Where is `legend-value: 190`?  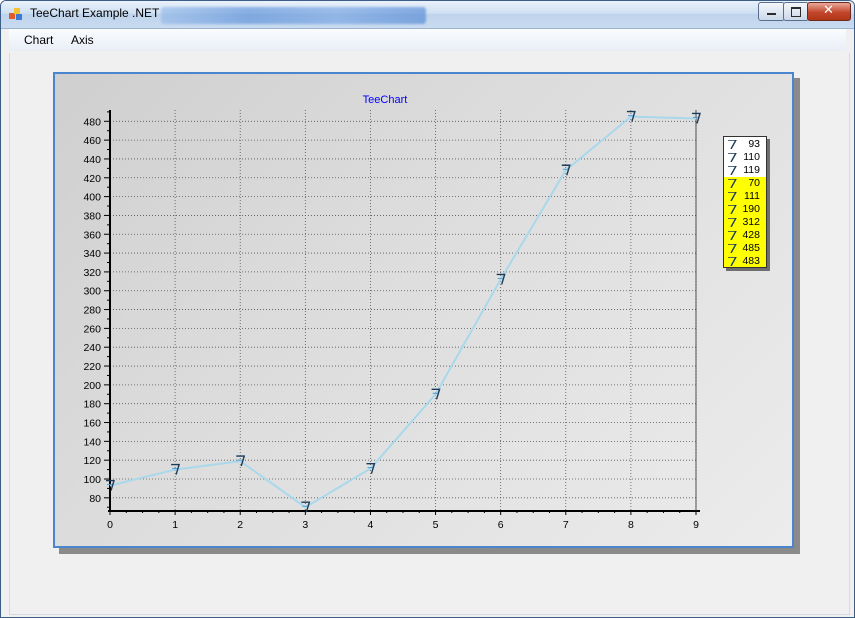 legend-value: 190 is located at coordinates (751, 209).